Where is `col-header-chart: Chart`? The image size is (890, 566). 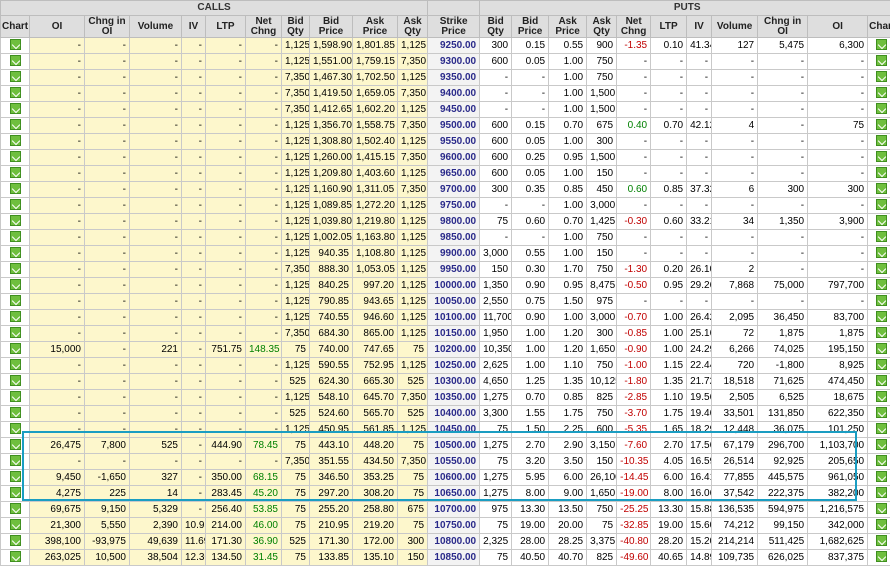
col-header-chart: Chart is located at coordinates (15, 27).